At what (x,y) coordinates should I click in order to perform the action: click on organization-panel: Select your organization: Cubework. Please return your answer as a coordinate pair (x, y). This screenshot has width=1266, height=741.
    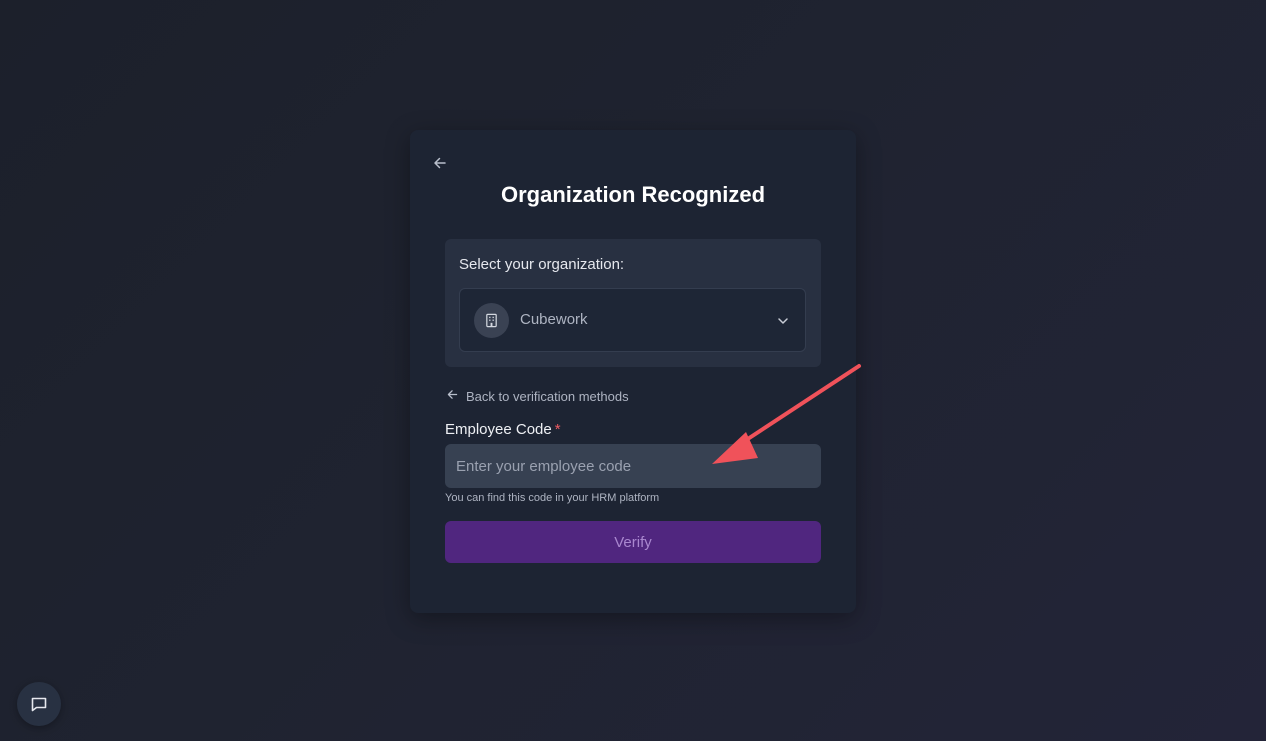
    Looking at the image, I should click on (633, 303).